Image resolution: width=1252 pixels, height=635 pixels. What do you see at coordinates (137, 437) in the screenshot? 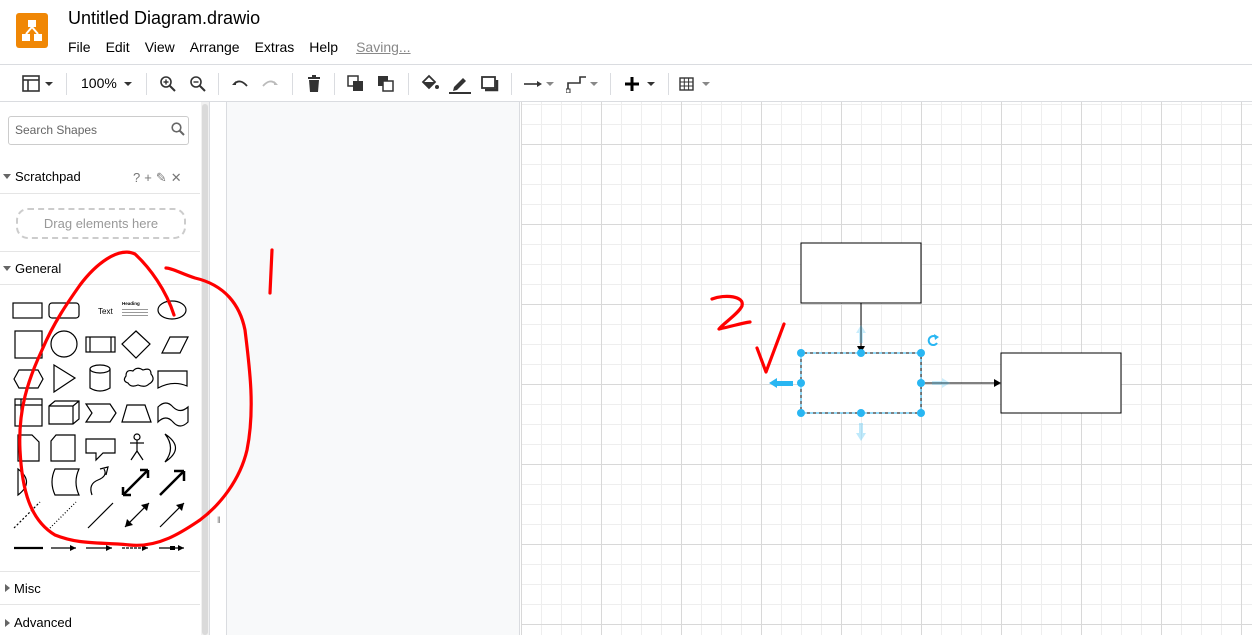
I see `actor-shape` at bounding box center [137, 437].